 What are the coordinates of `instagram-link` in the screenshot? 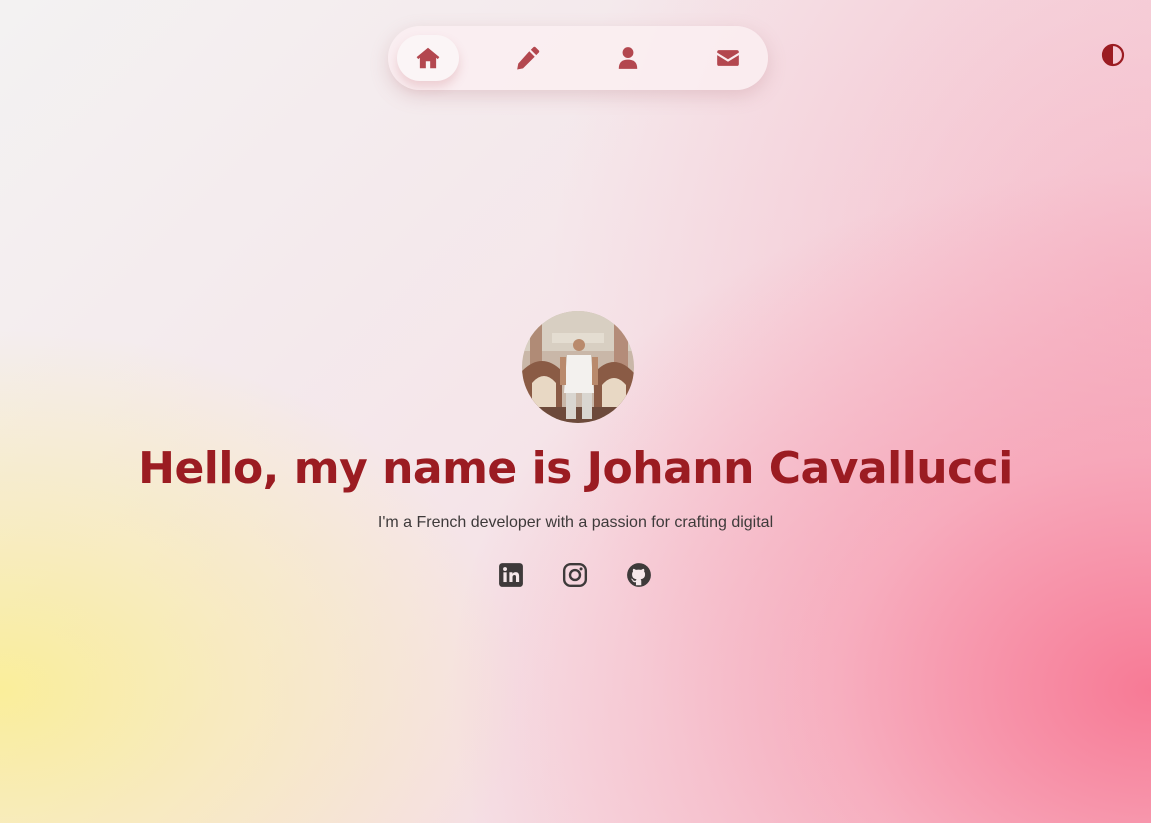 It's located at (575, 575).